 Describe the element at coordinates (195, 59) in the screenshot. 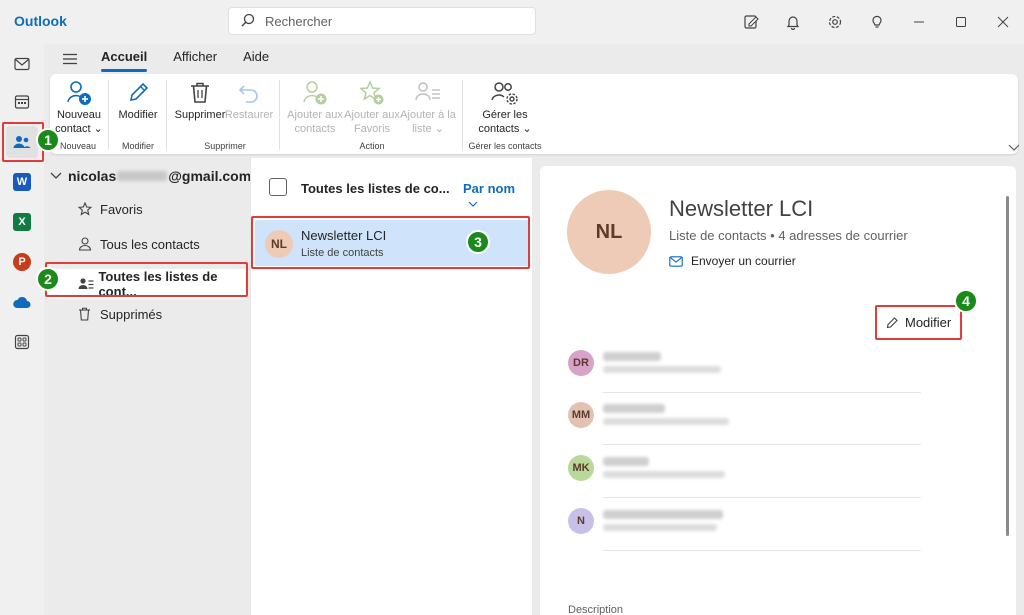

I see `tab-view: Afficher` at that location.